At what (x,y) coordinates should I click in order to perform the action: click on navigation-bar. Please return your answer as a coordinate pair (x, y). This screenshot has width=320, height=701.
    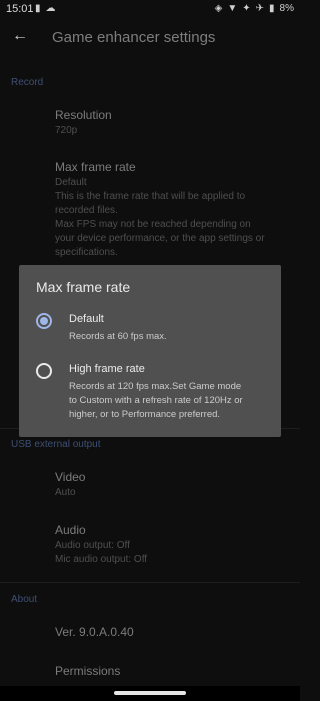
    Looking at the image, I should click on (150, 693).